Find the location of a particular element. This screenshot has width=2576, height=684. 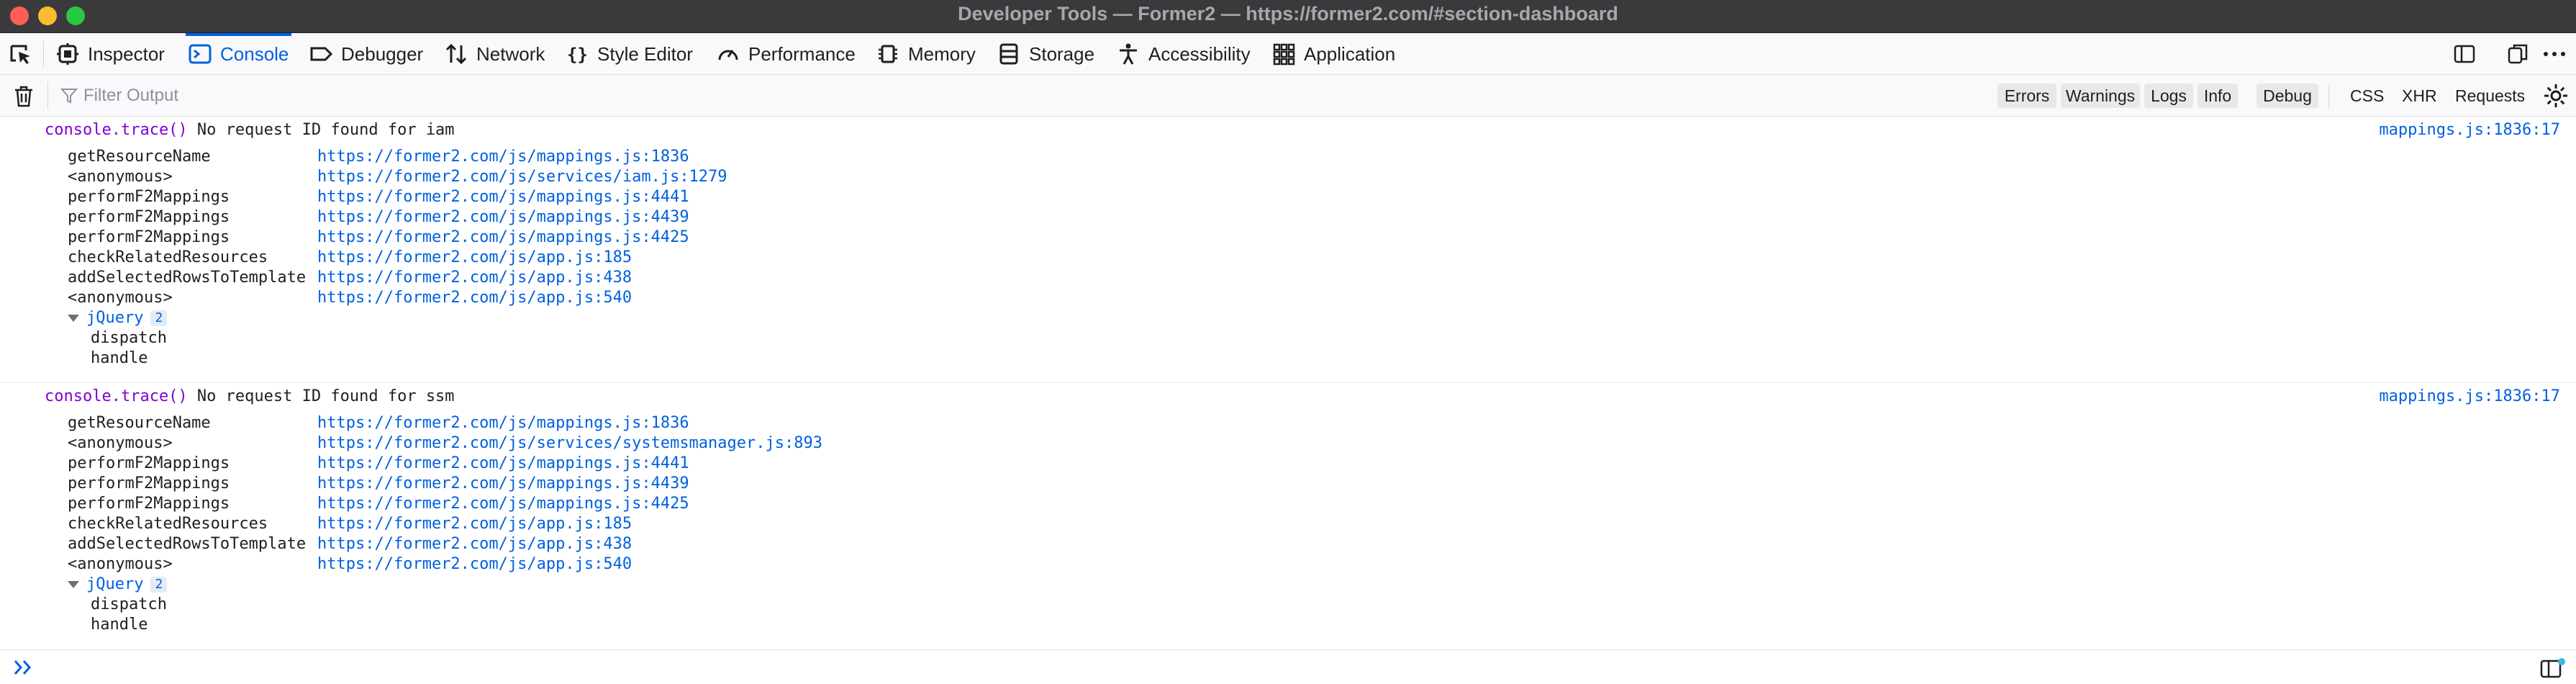

filter-info-button: Info is located at coordinates (2218, 96).